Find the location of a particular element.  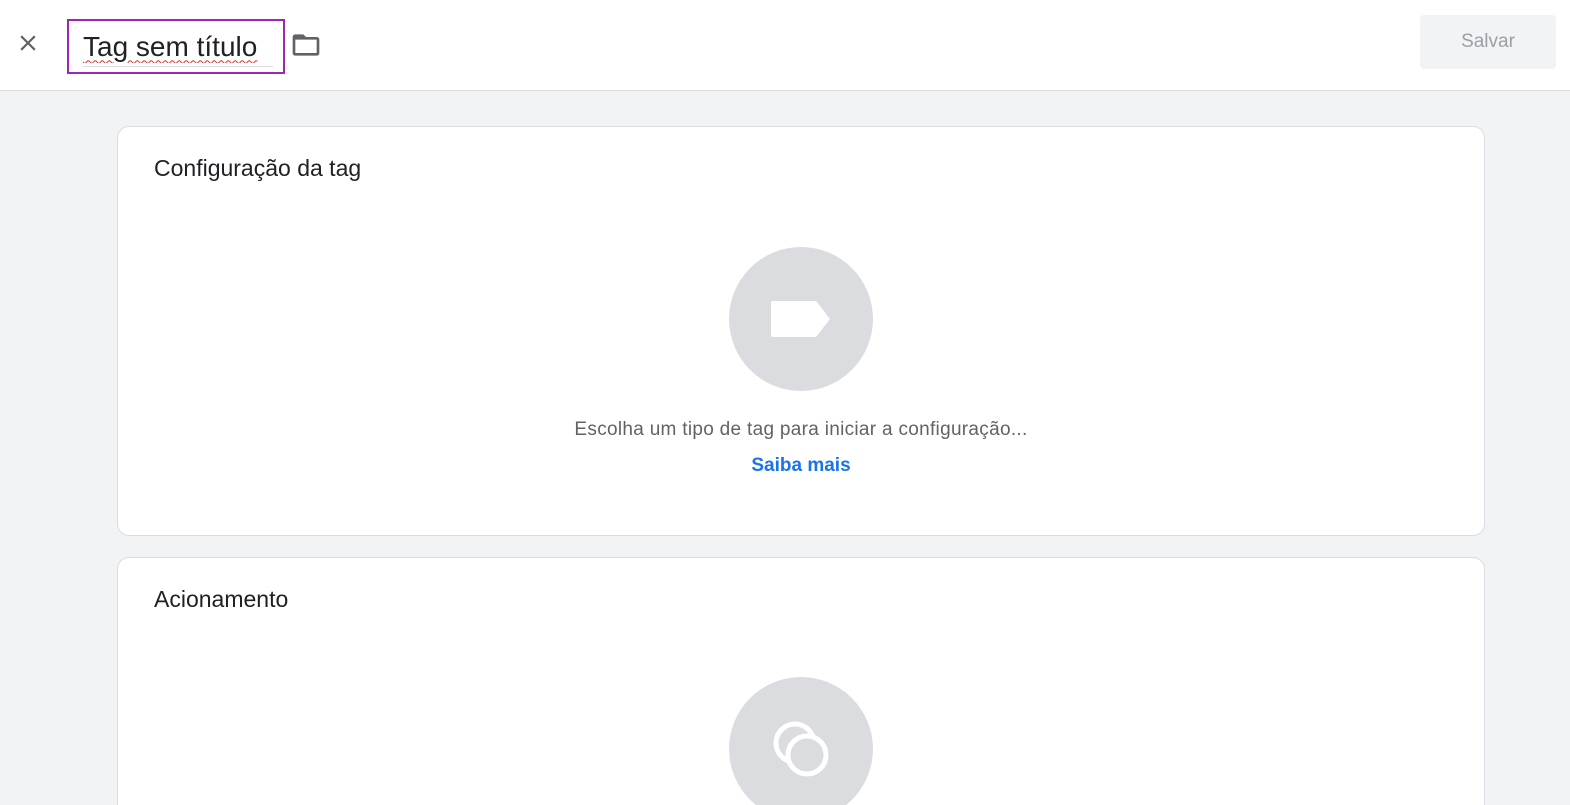

tag-icon is located at coordinates (800, 319).